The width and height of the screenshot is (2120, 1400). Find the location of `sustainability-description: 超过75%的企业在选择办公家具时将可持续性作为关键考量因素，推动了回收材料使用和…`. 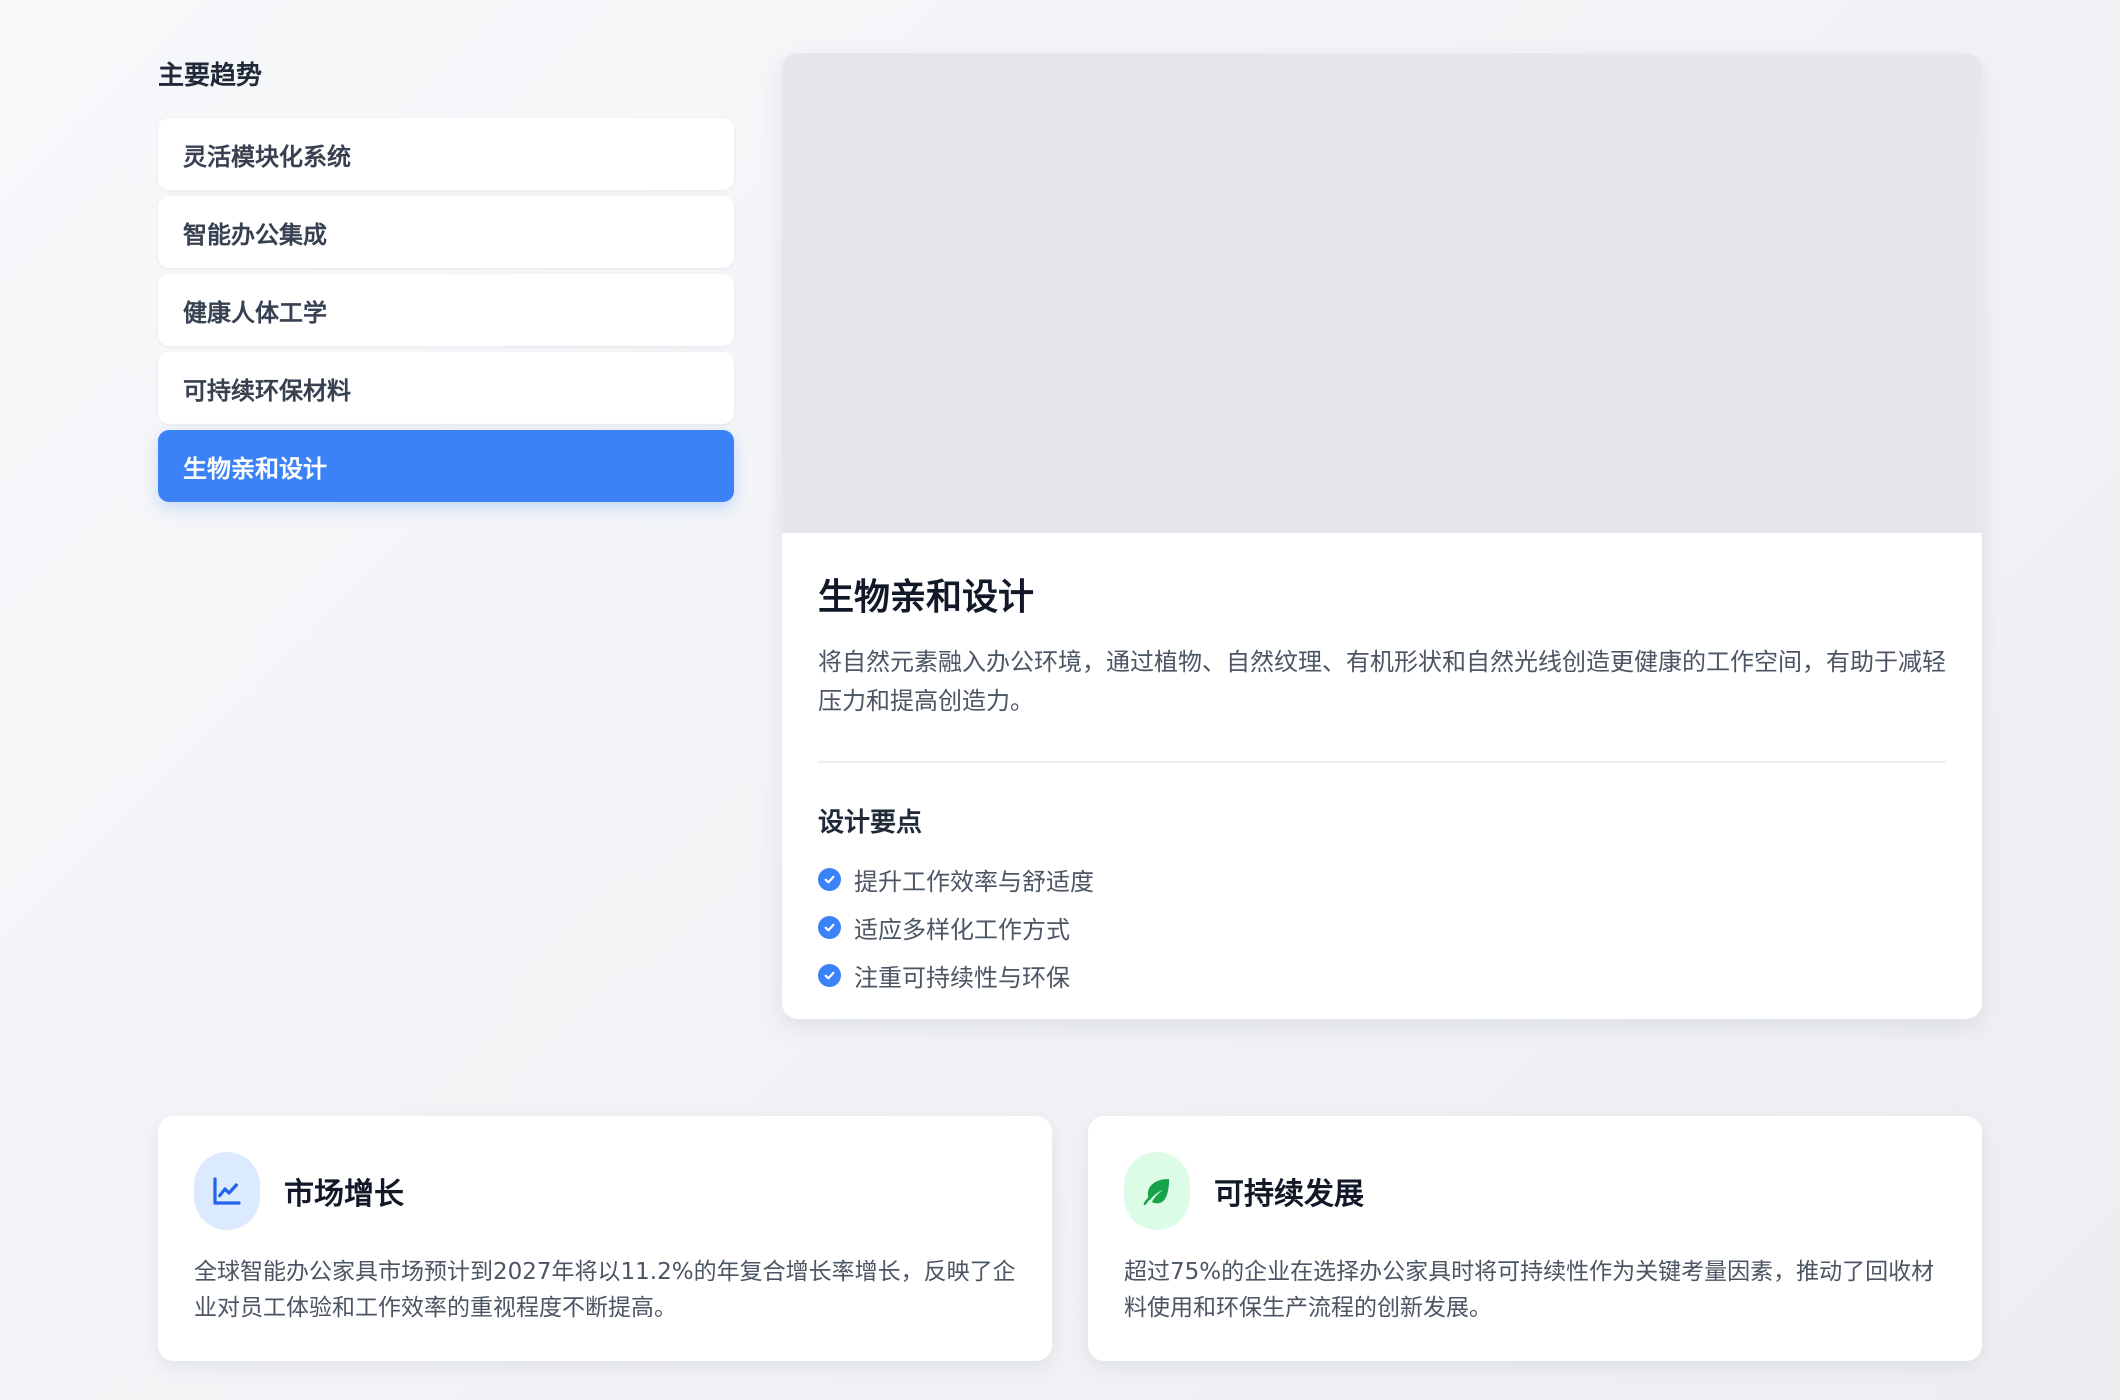

sustainability-description: 超过75%的企业在选择办公家具时将可持续性作为关键考量因素，推动了回收材料使用和… is located at coordinates (1529, 1290).